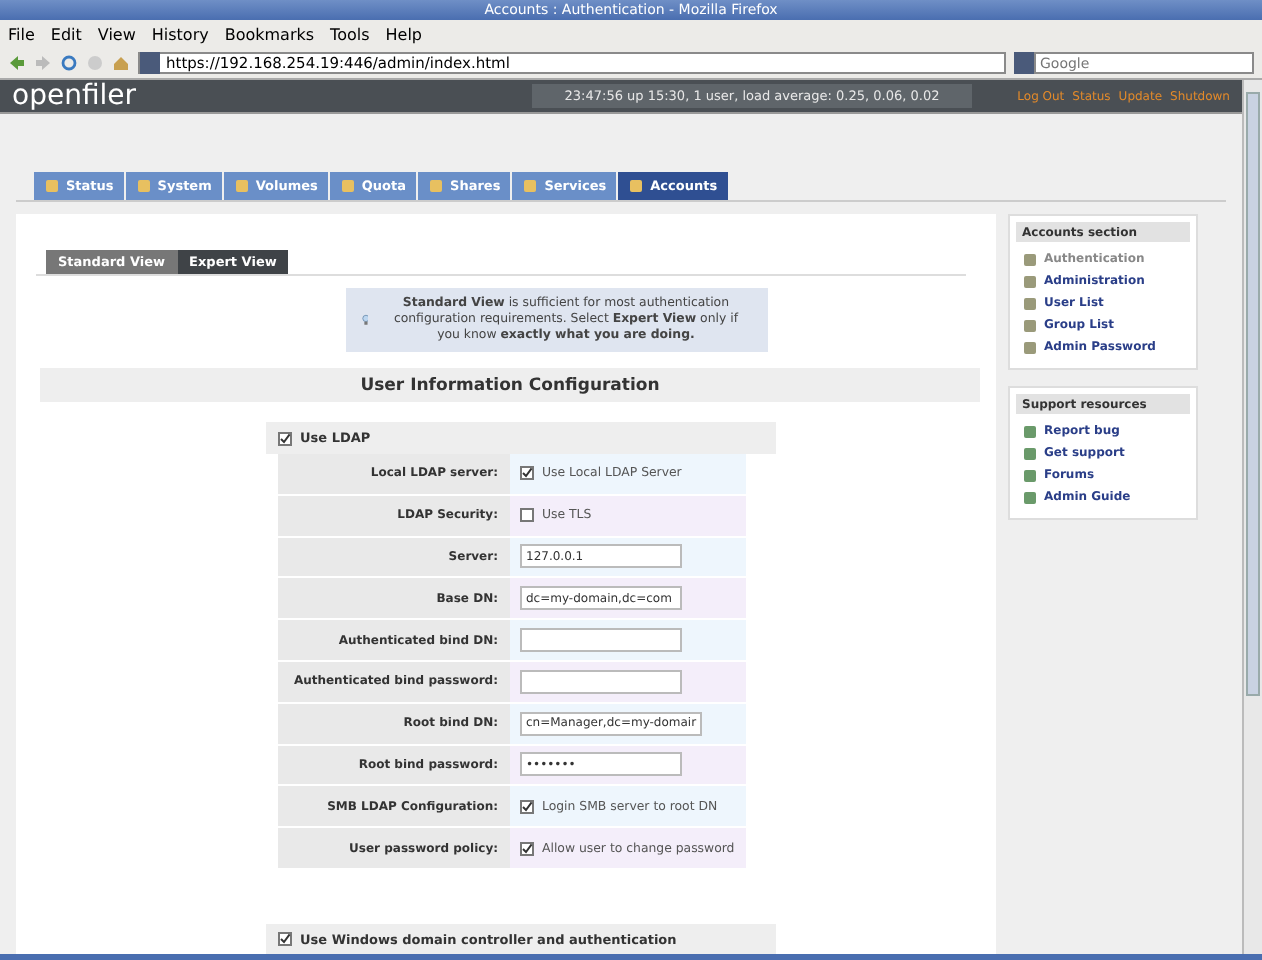  Describe the element at coordinates (43, 63) in the screenshot. I see `forward-icon` at that location.